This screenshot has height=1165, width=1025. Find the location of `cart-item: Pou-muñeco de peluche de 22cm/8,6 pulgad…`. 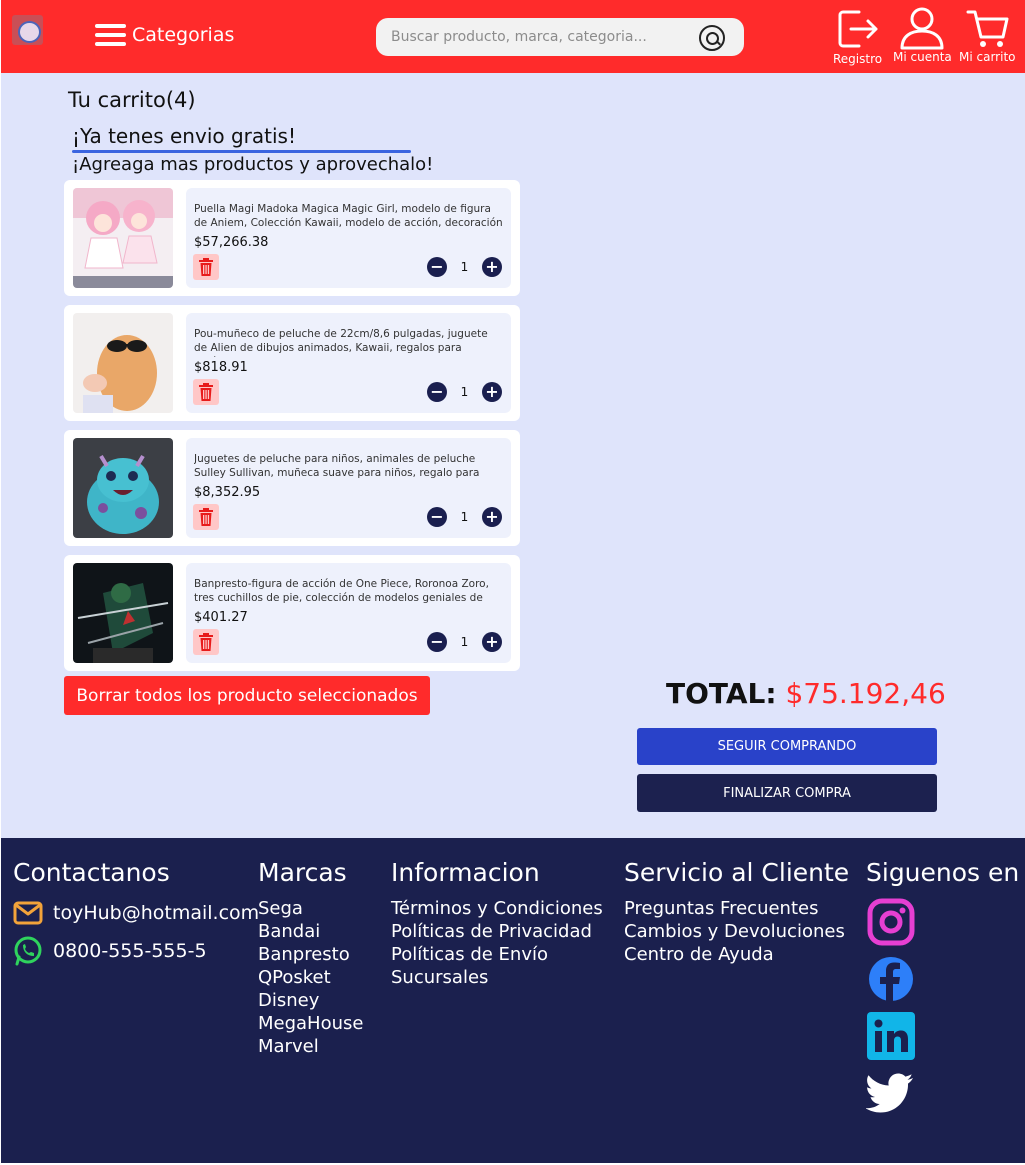

cart-item: Pou-muñeco de peluche de 22cm/8,6 pulgad… is located at coordinates (292, 363).